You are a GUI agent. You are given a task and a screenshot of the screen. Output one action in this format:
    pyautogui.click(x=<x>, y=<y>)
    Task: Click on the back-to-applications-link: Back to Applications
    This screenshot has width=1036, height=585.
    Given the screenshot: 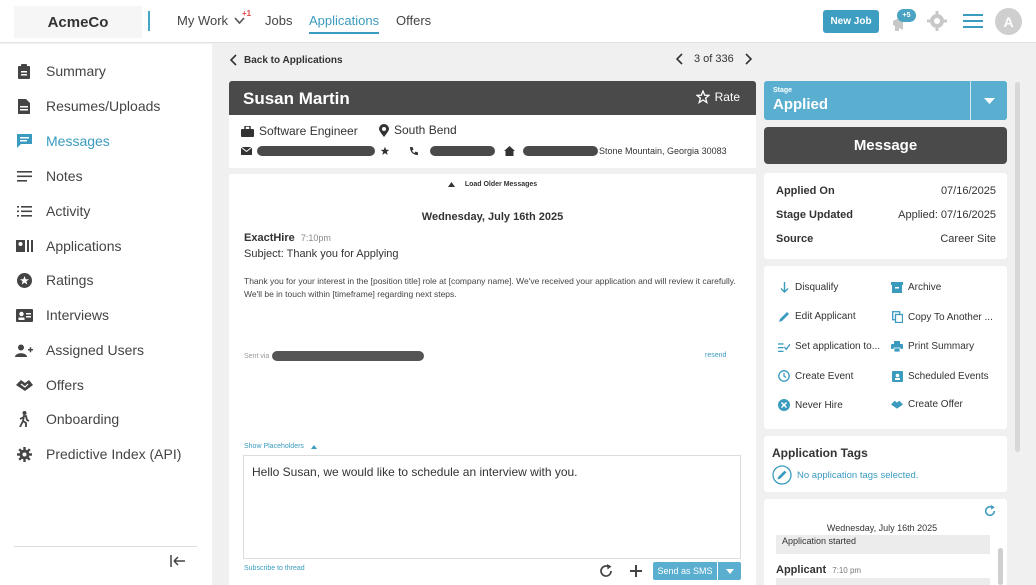 What is the action you would take?
    pyautogui.click(x=286, y=60)
    